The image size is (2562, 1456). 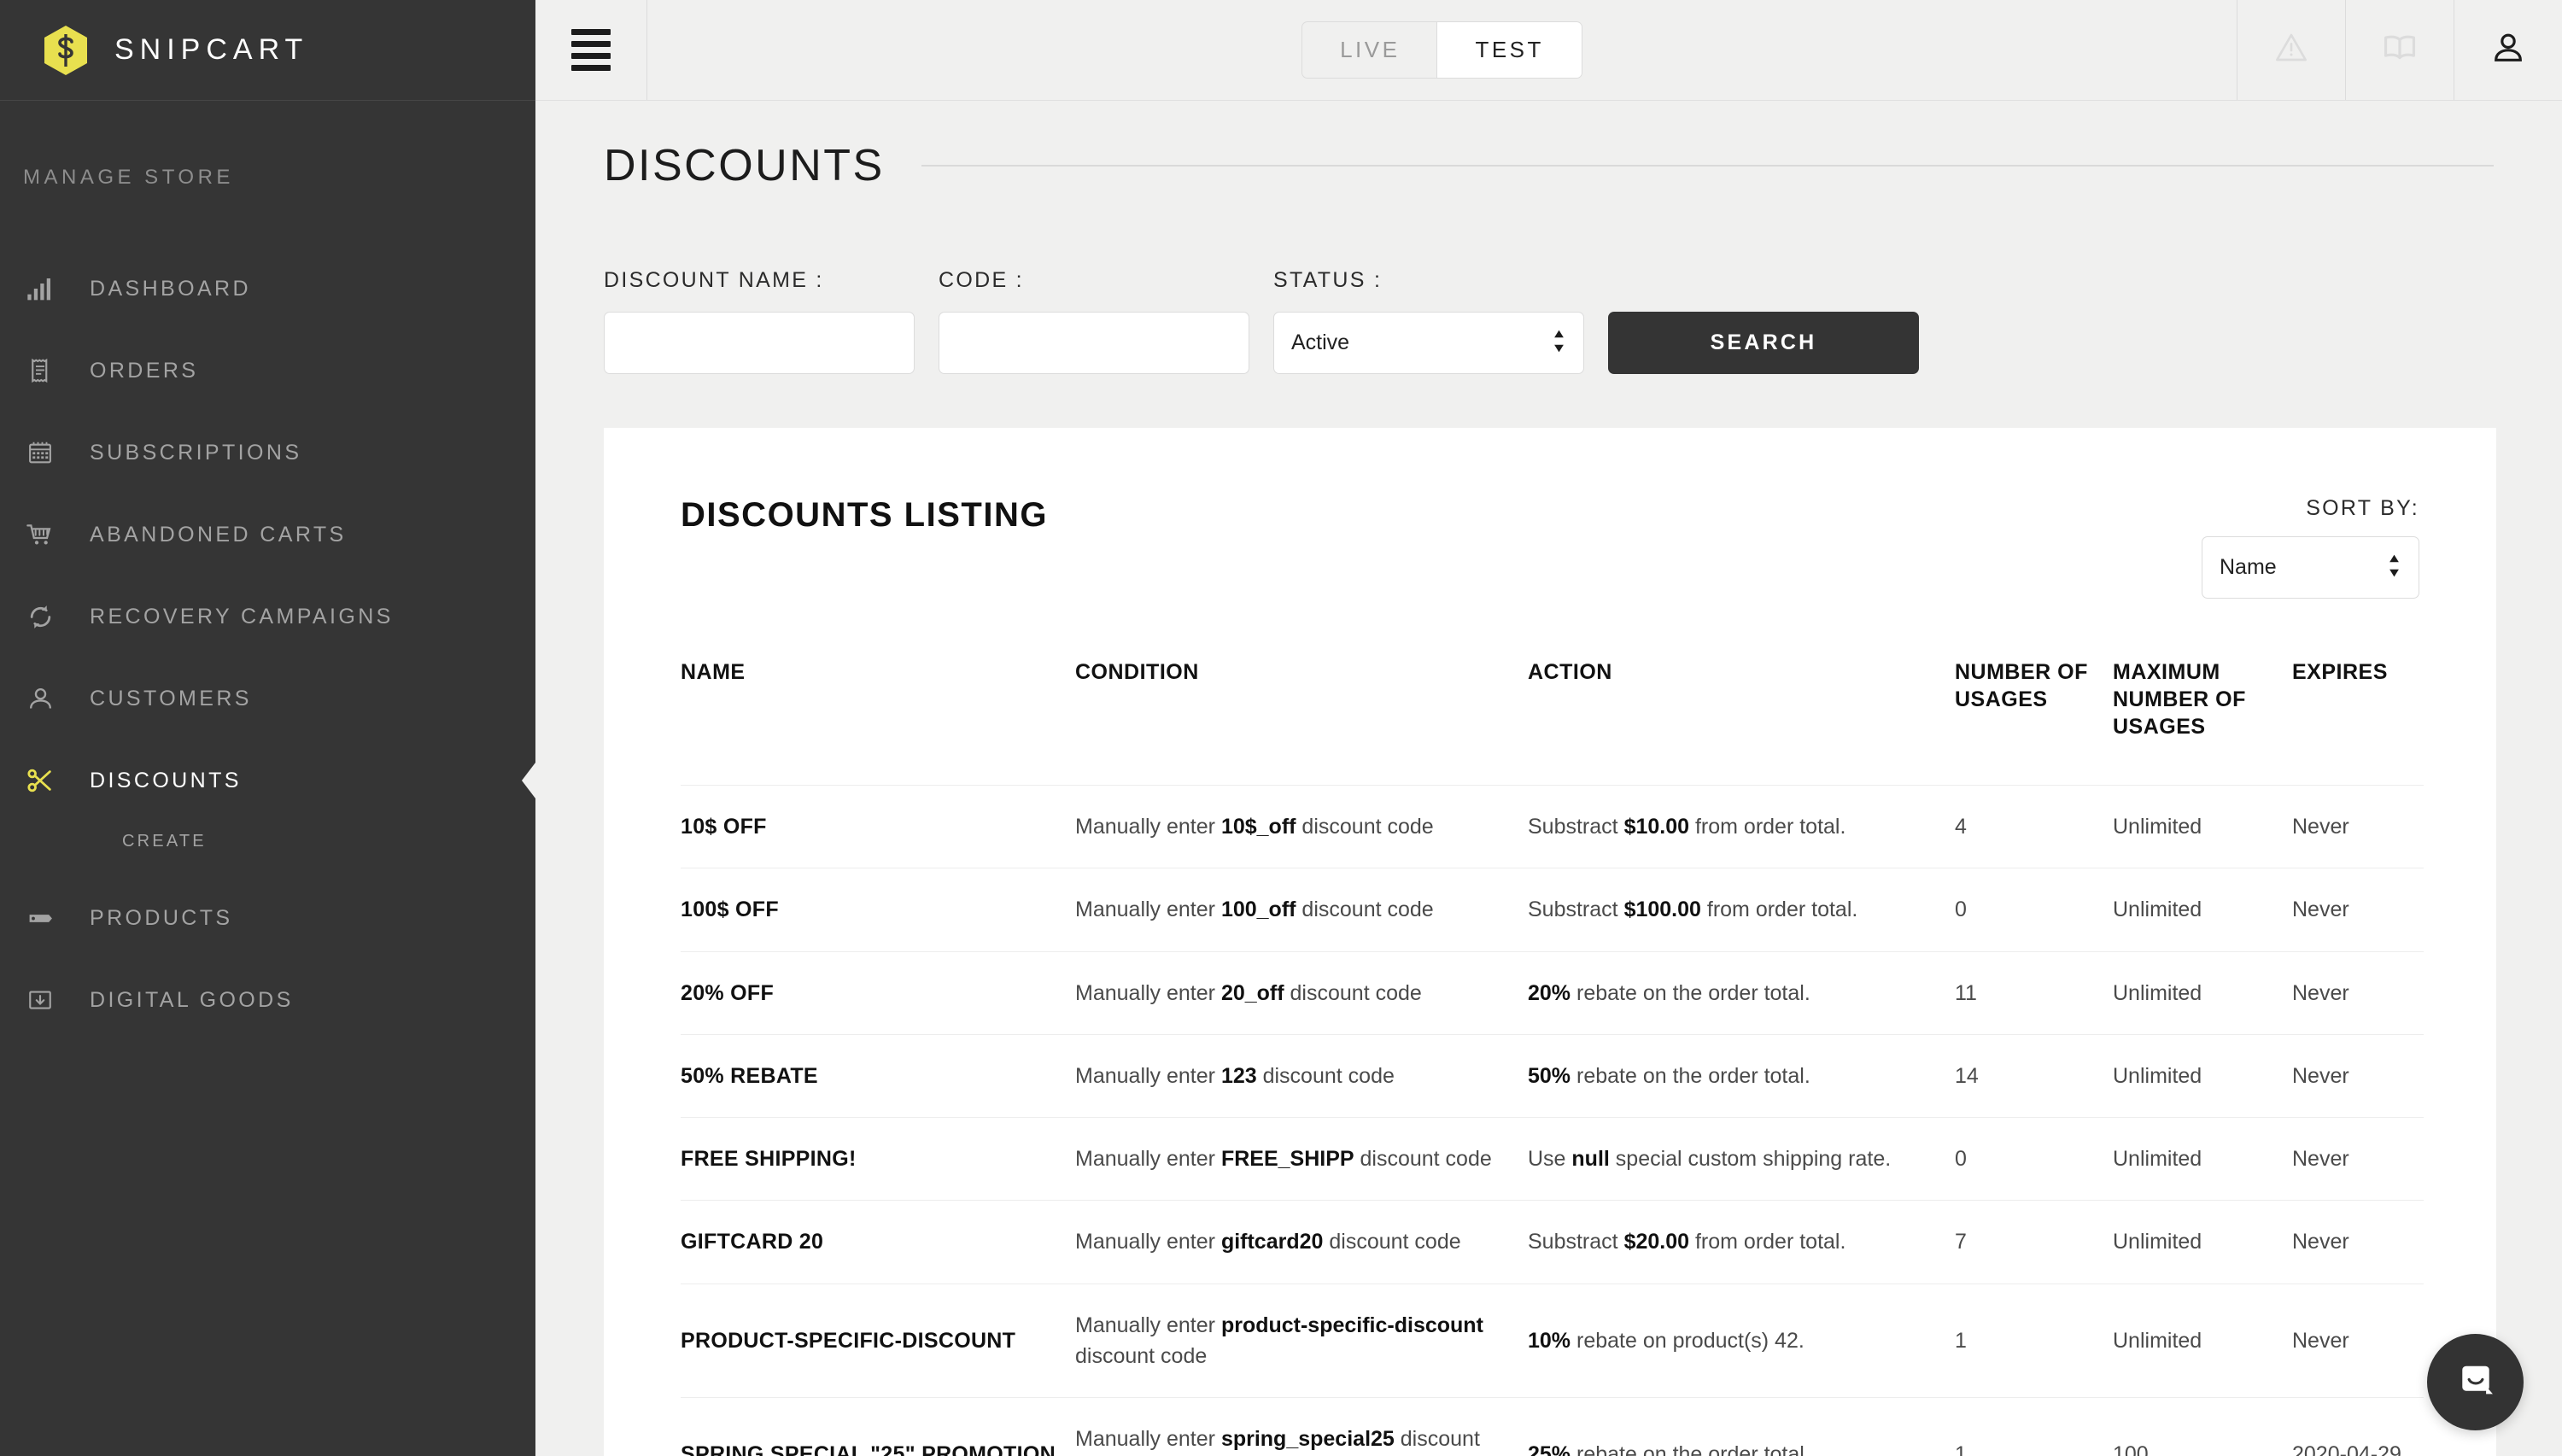 I want to click on column-header-name: NAME, so click(x=713, y=672).